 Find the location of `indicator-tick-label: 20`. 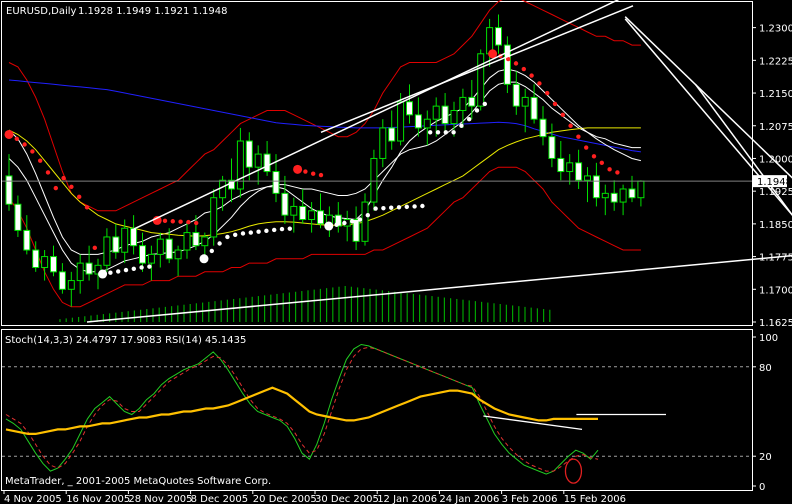

indicator-tick-label: 20 is located at coordinates (765, 457).